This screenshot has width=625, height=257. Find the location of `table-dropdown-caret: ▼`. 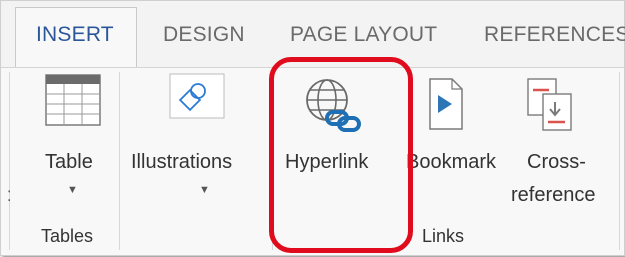

table-dropdown-caret: ▼ is located at coordinates (72, 190).